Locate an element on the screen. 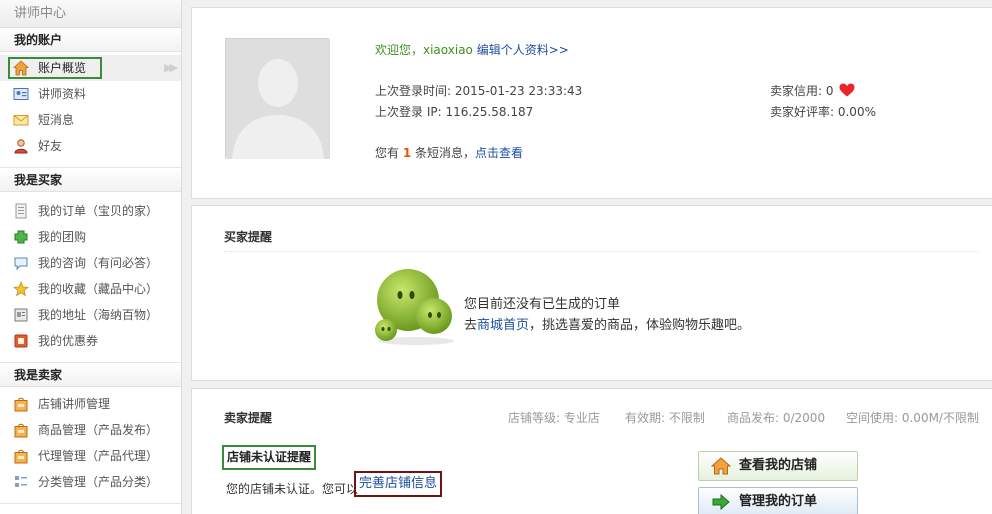 Image resolution: width=992 pixels, height=514 pixels. star-icon is located at coordinates (21, 289).